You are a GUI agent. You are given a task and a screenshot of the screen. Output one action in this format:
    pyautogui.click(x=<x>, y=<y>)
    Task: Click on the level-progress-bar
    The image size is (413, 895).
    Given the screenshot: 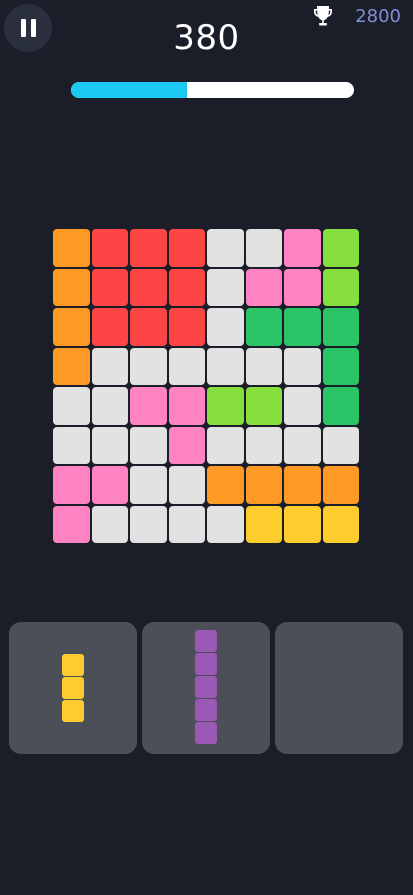 What is the action you would take?
    pyautogui.click(x=212, y=90)
    